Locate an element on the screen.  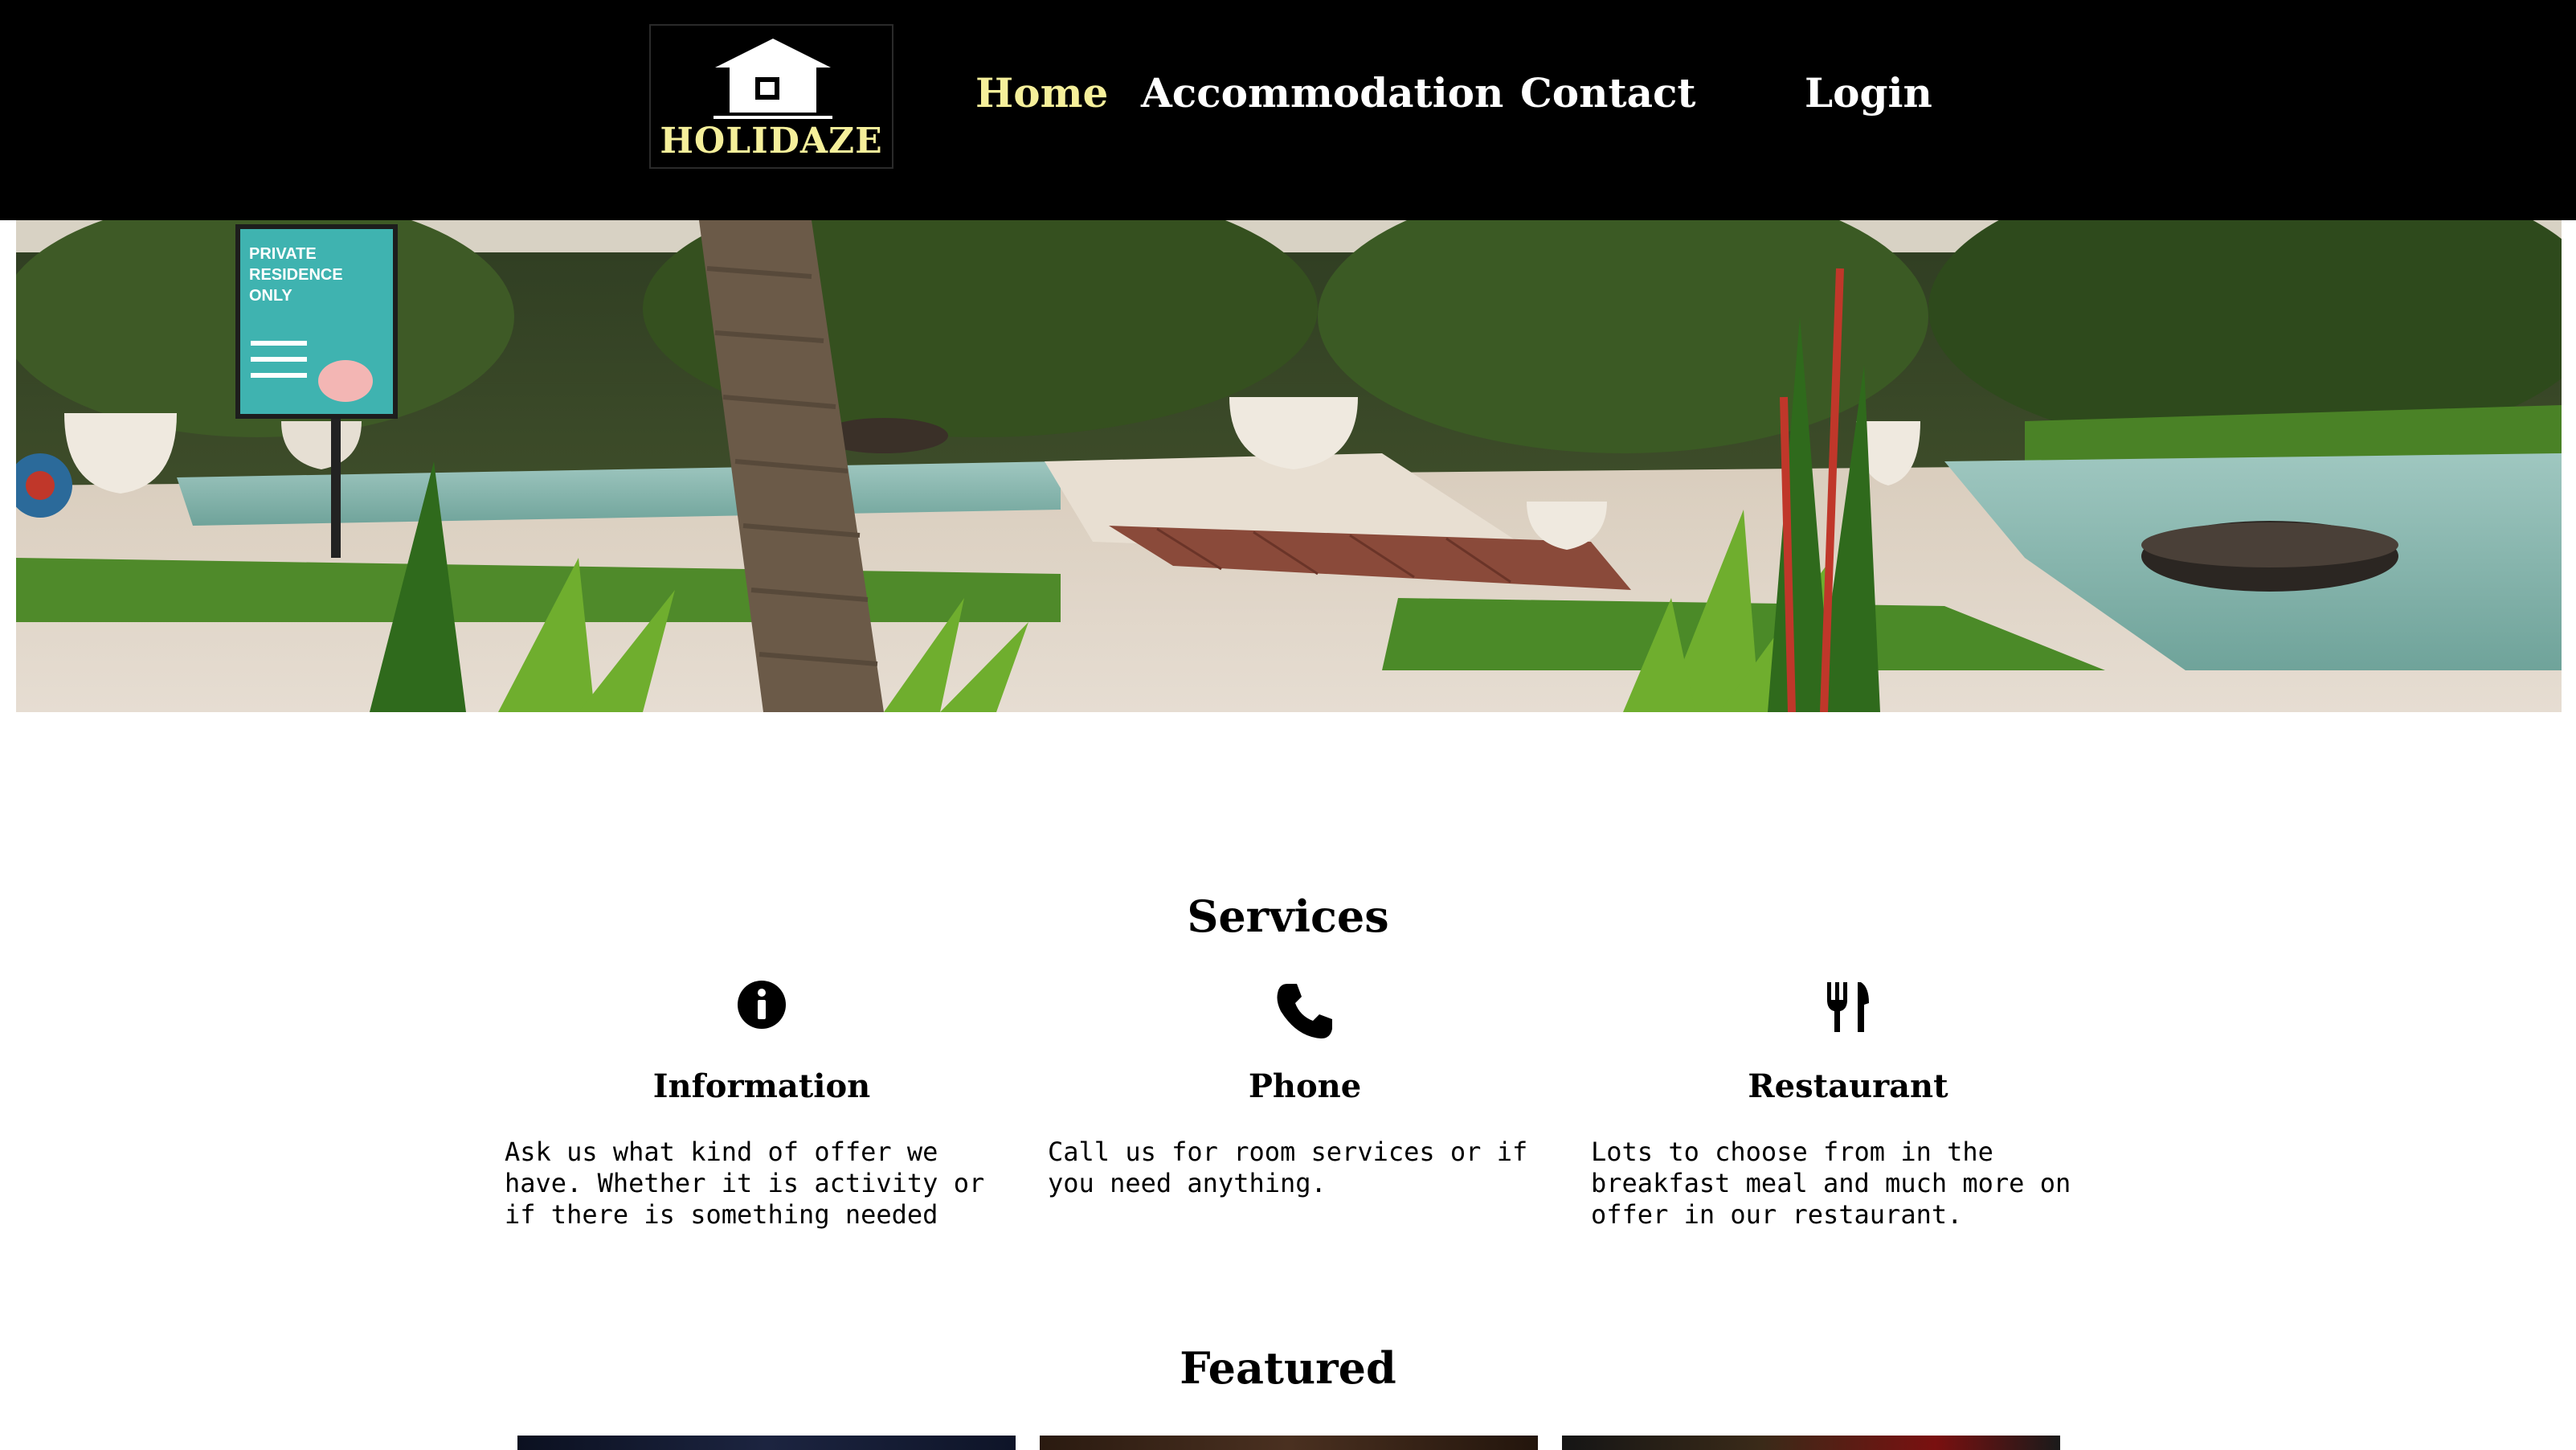
info-icon is located at coordinates (762, 1011).